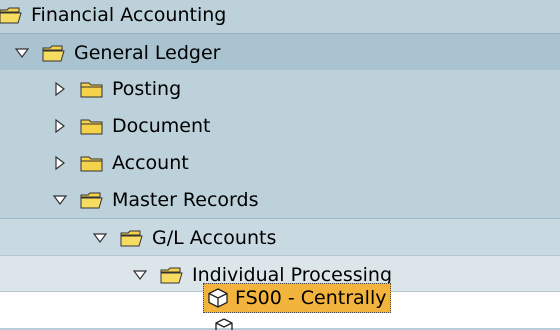 This screenshot has height=330, width=560. I want to click on tree-row-gl-accounts: G/L Accounts, so click(280, 236).